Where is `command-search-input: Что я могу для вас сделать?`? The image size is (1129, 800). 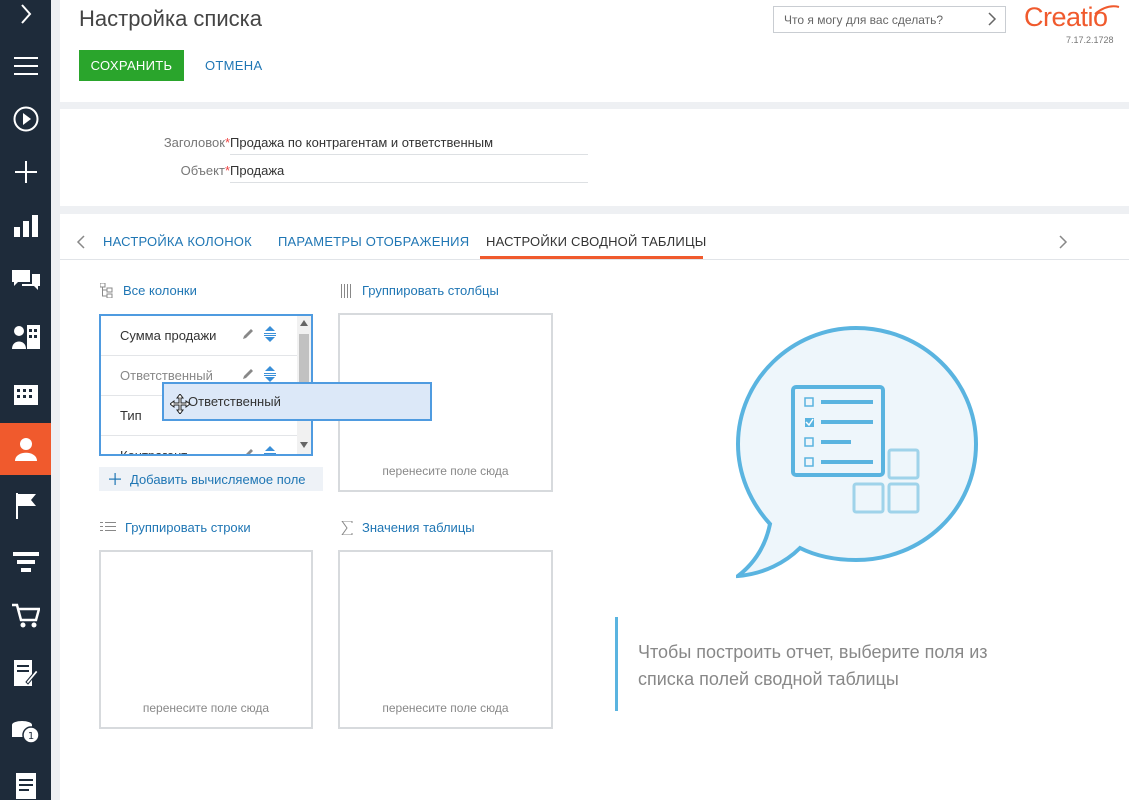 command-search-input: Что я могу для вас сделать? is located at coordinates (889, 19).